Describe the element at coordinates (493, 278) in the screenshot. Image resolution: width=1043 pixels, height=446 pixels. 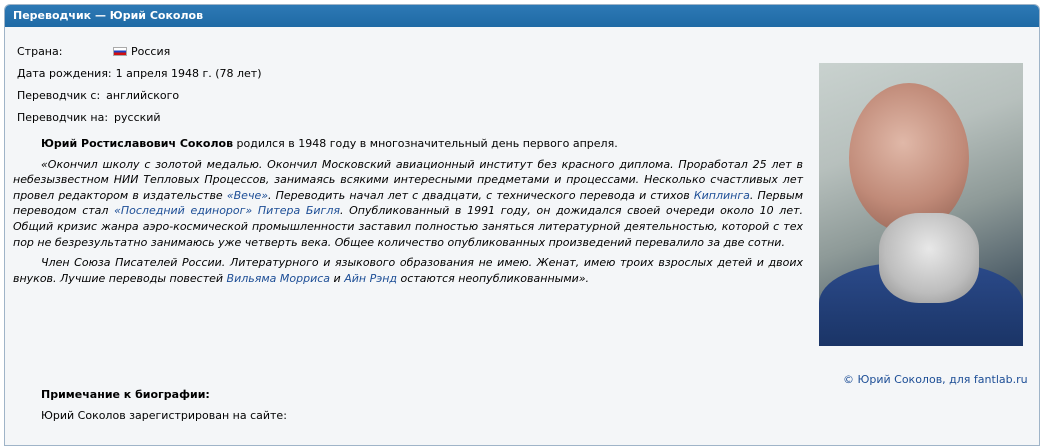
I see `bio-text: остаются неопубликованными».` at that location.